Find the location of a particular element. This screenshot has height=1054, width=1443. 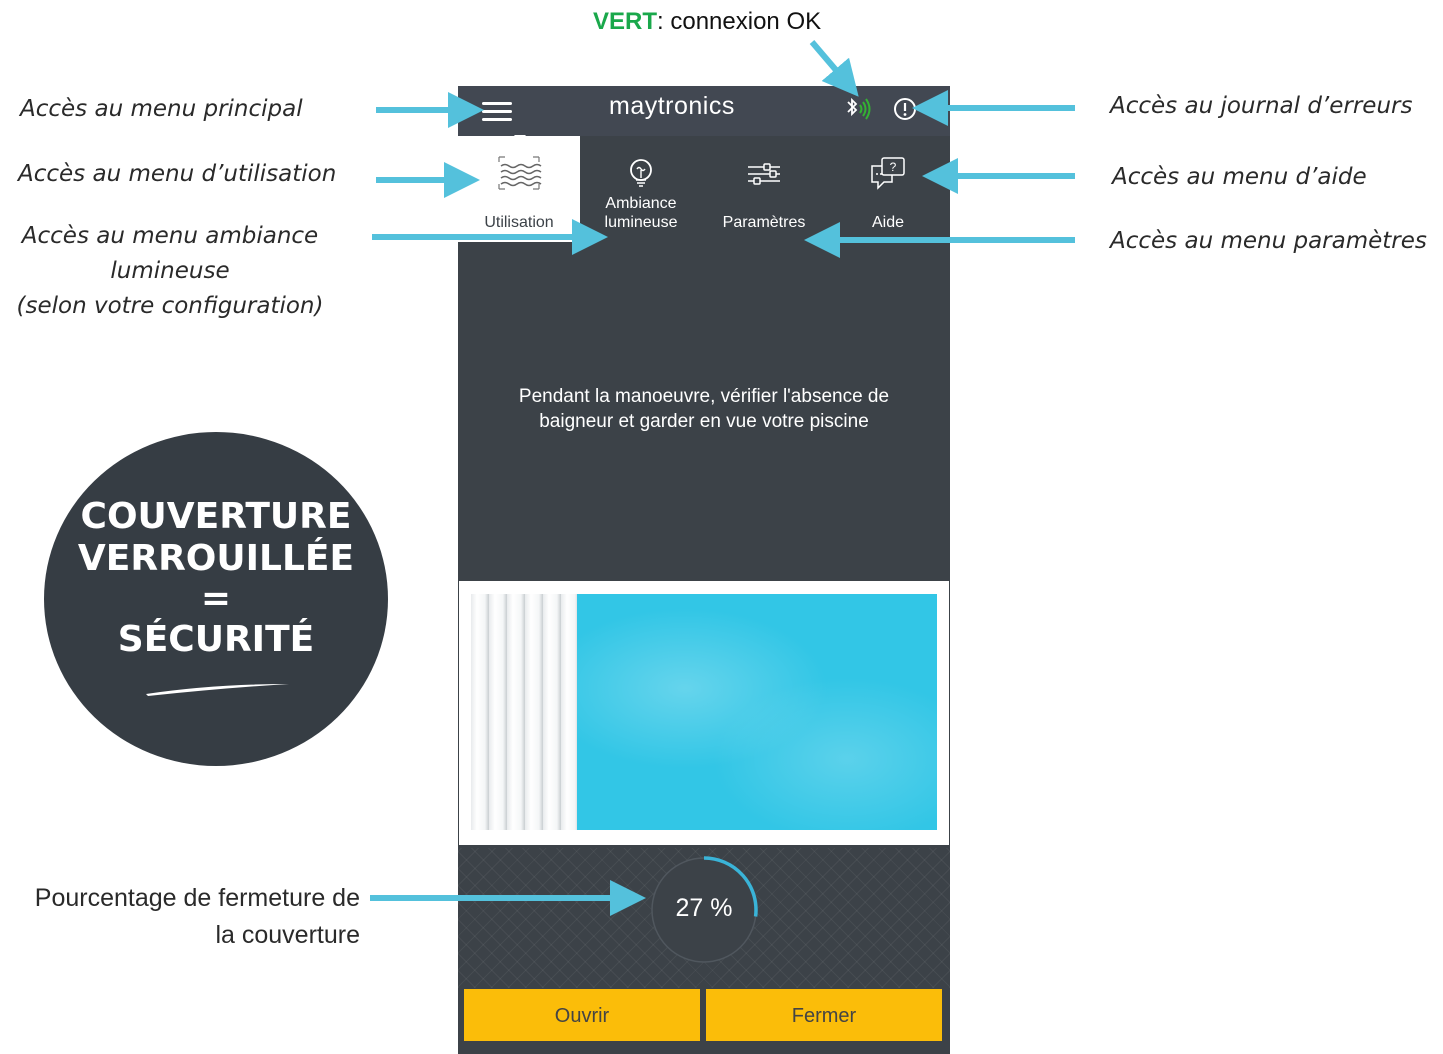

cover-slats is located at coordinates (524, 712).